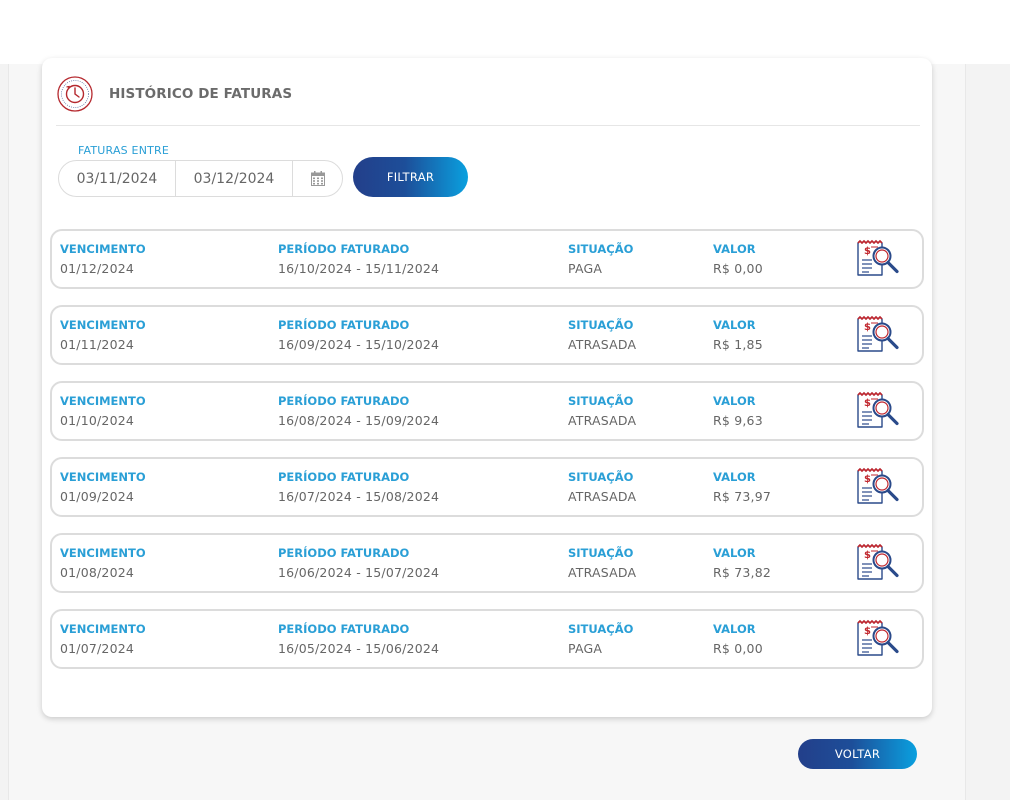 The width and height of the screenshot is (1010, 800). I want to click on calendar-icon, so click(317, 178).